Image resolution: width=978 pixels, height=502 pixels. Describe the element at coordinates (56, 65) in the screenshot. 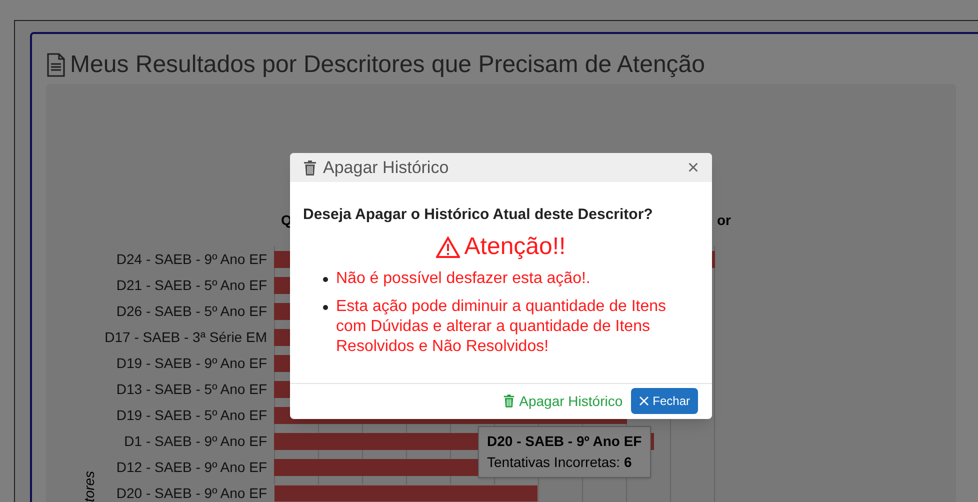

I see `document-icon` at that location.